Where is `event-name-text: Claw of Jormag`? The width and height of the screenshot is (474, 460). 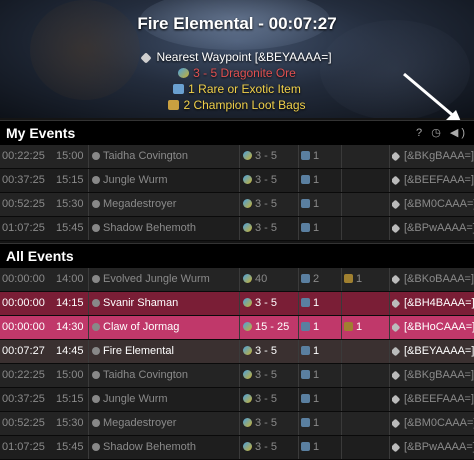 event-name-text: Claw of Jormag is located at coordinates (141, 327).